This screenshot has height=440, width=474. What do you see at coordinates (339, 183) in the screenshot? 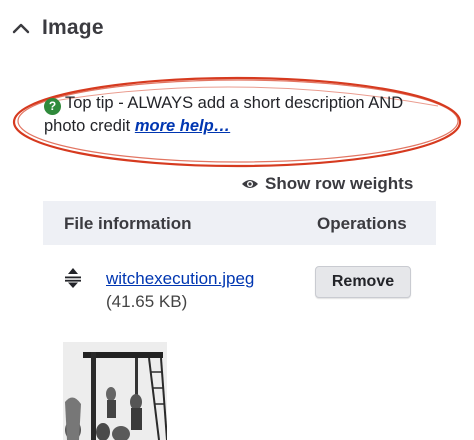
I see `show-row-weights-label: Show row weights` at bounding box center [339, 183].